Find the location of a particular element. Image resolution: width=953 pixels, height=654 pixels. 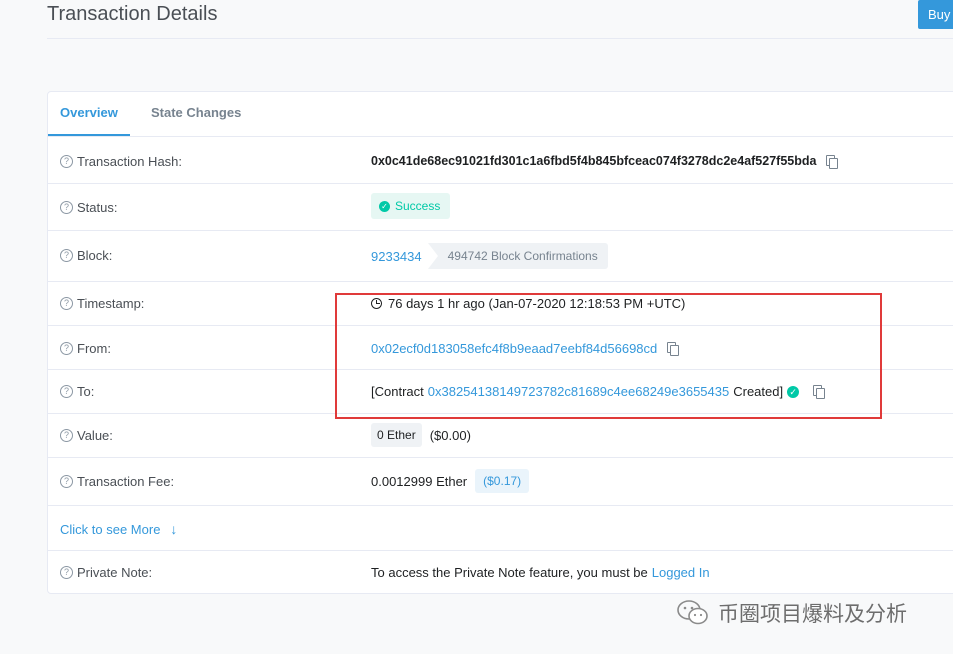

block-label: Block: is located at coordinates (95, 255).